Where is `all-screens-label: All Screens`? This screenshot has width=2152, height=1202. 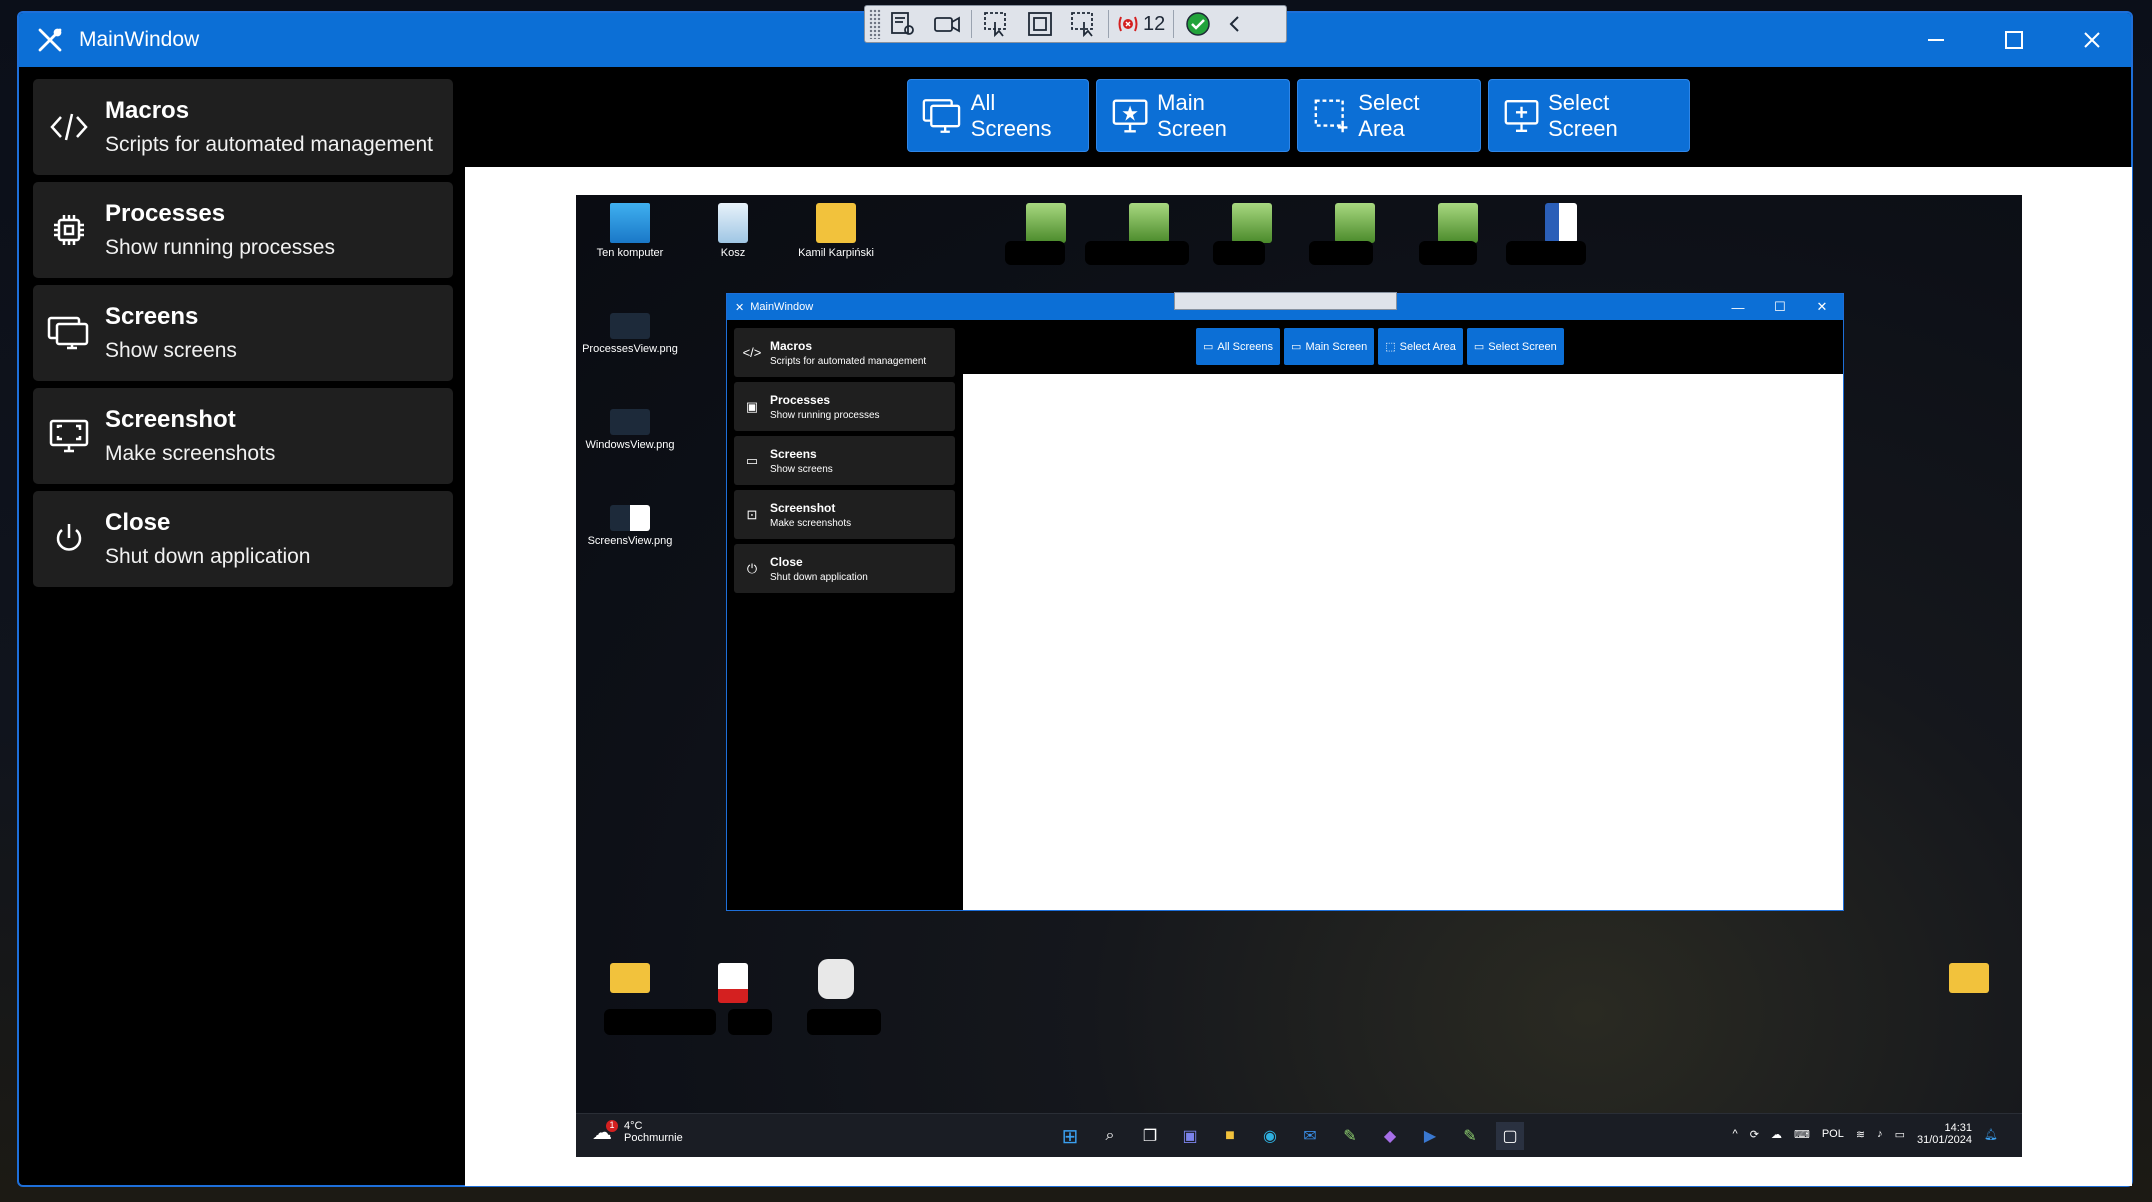
all-screens-label: All Screens is located at coordinates (1011, 115).